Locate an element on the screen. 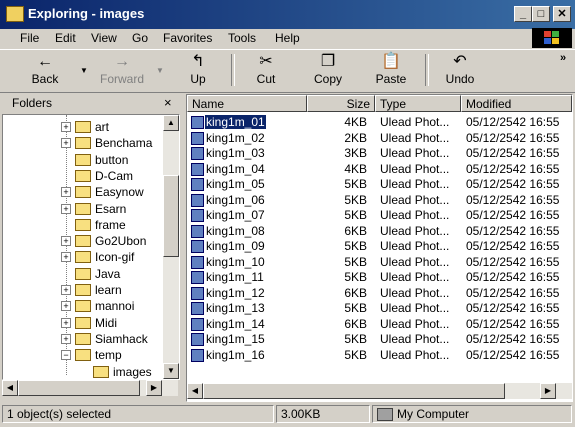 The height and width of the screenshot is (427, 575). menu-tools: Tools is located at coordinates (242, 38).